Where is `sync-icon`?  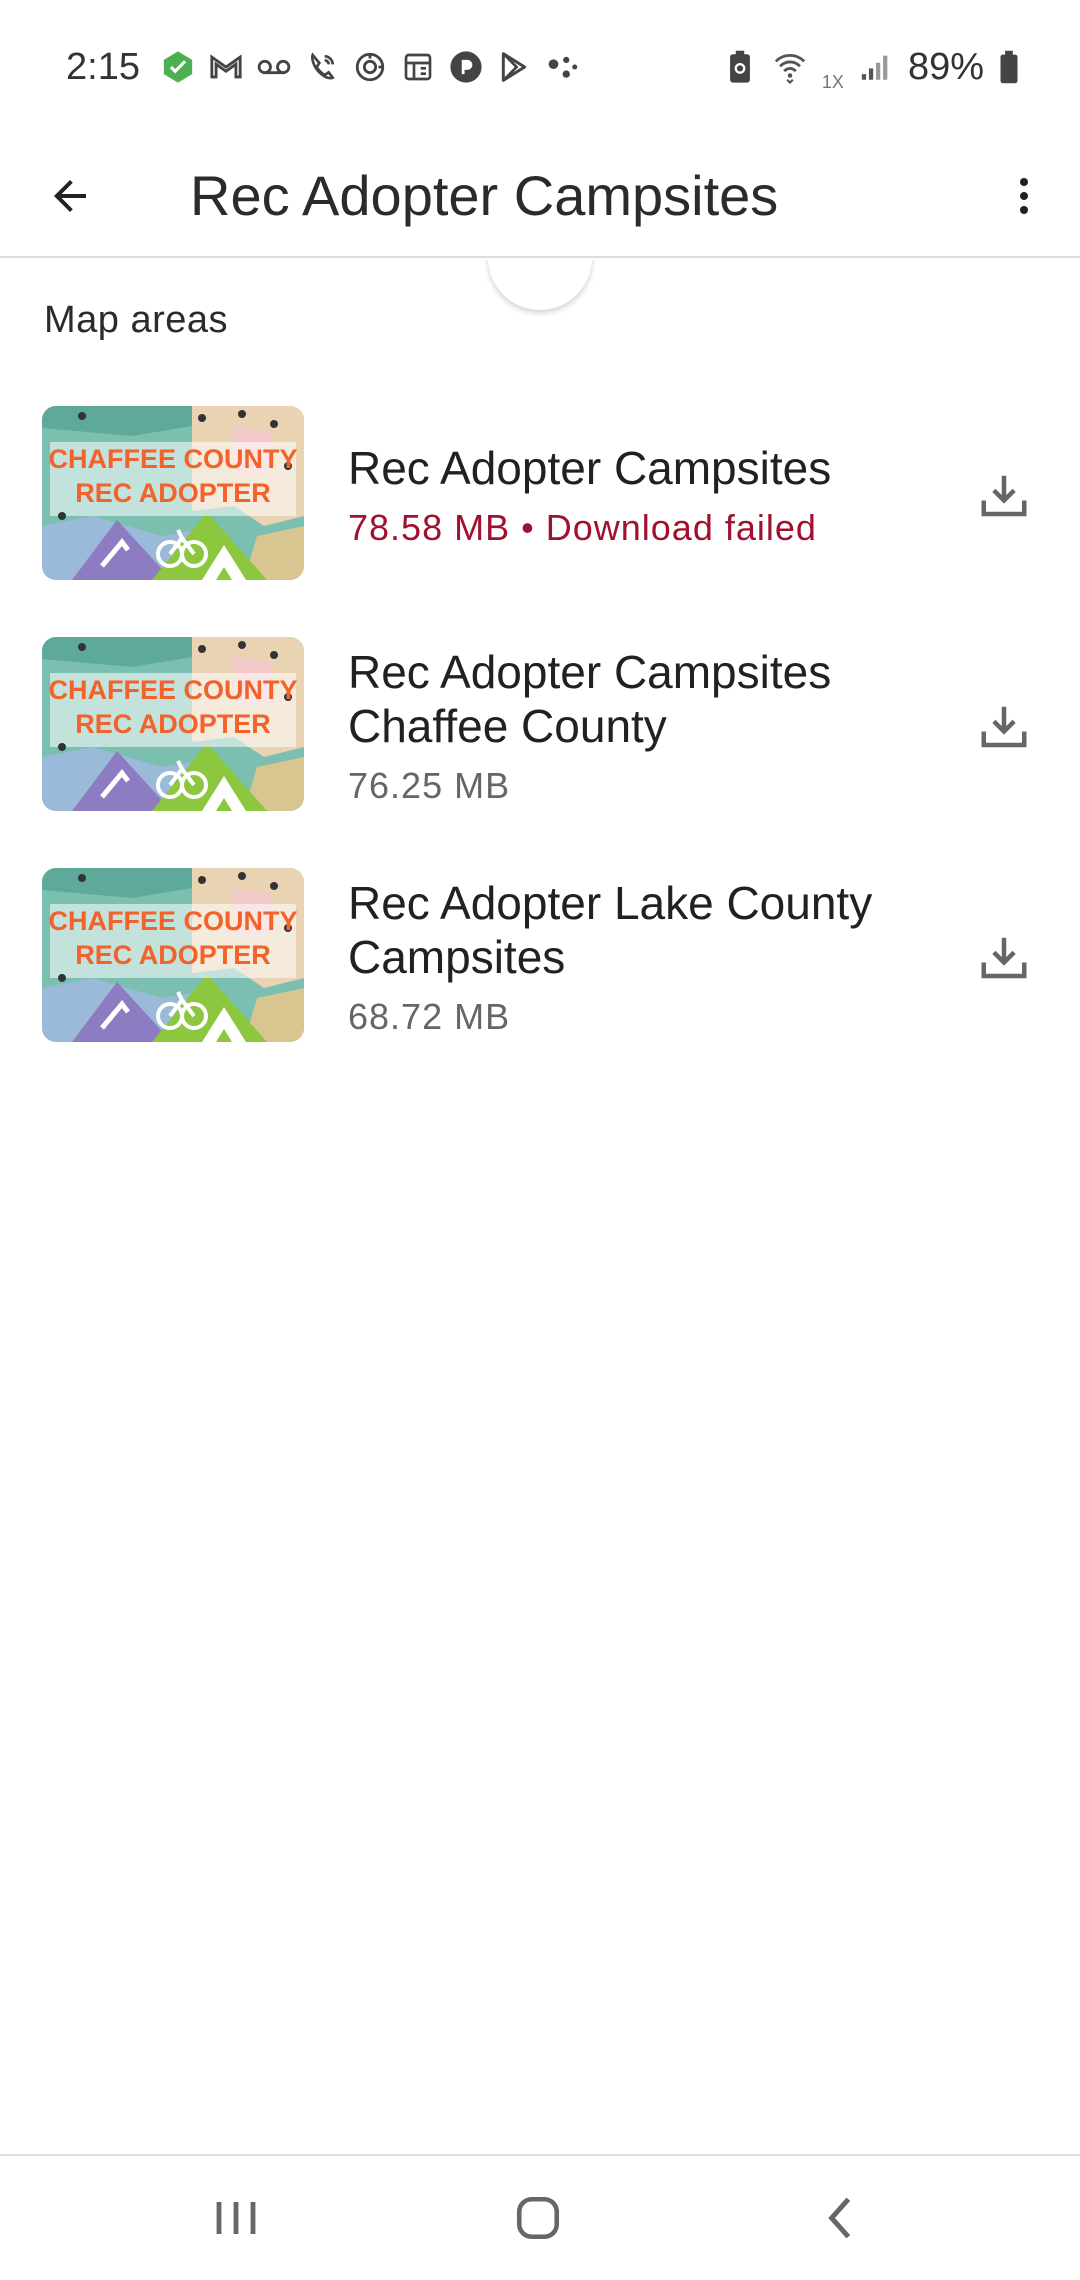
sync-icon is located at coordinates (370, 67).